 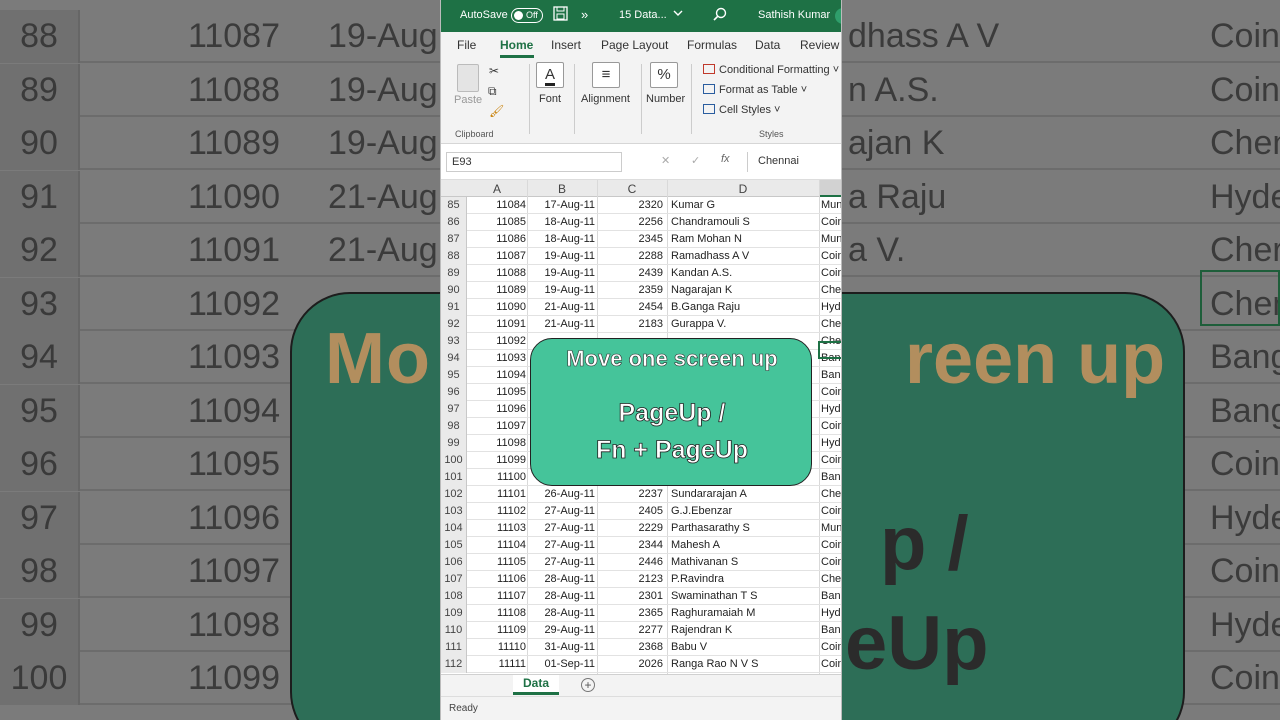 What do you see at coordinates (634, 45) in the screenshot?
I see `tab-page-layout: Page Layout` at bounding box center [634, 45].